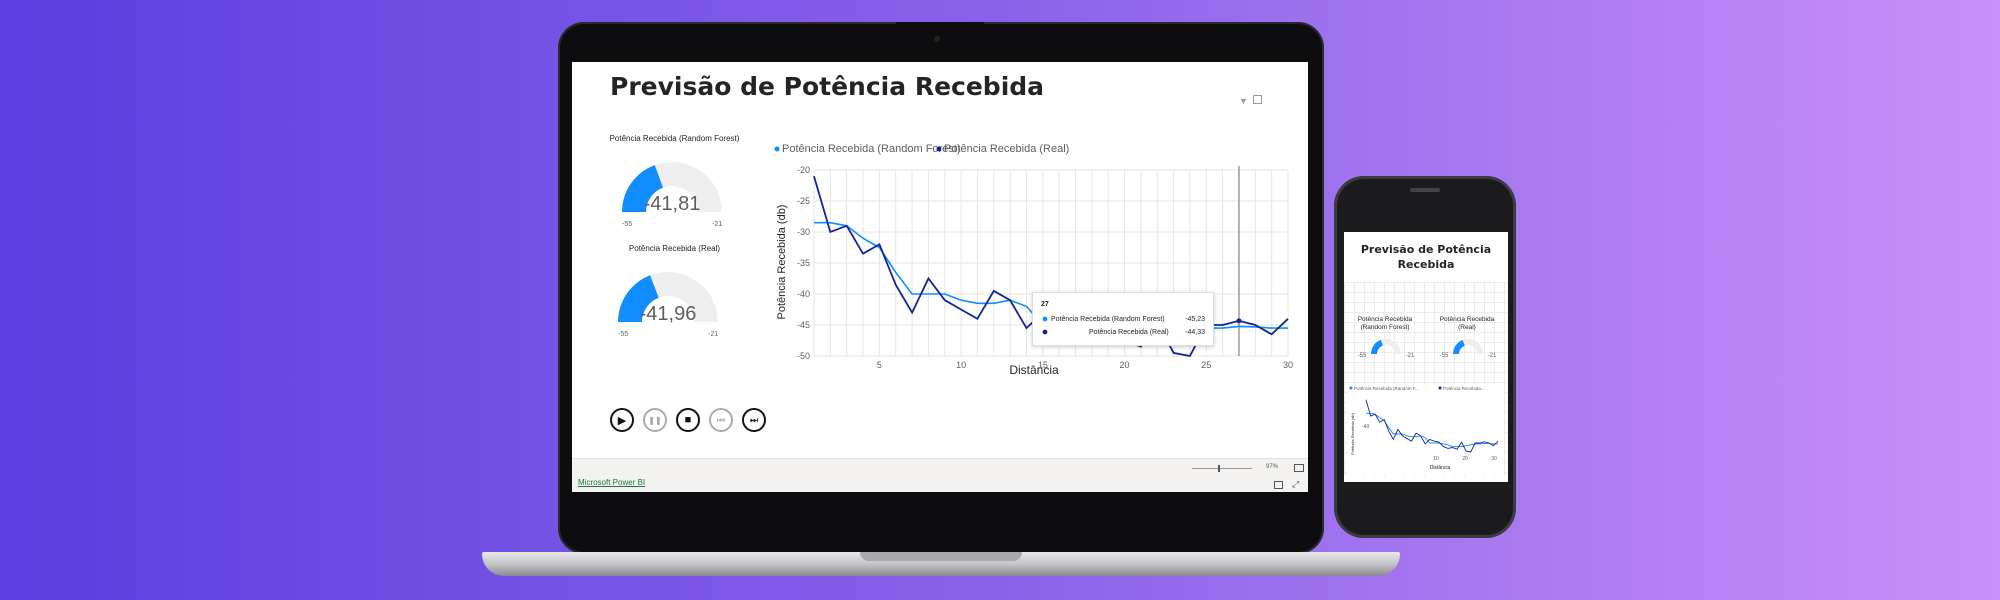 Image resolution: width=2000 pixels, height=600 pixels. Describe the element at coordinates (611, 482) in the screenshot. I see `power-bi-link: Microsoft Power BI` at that location.